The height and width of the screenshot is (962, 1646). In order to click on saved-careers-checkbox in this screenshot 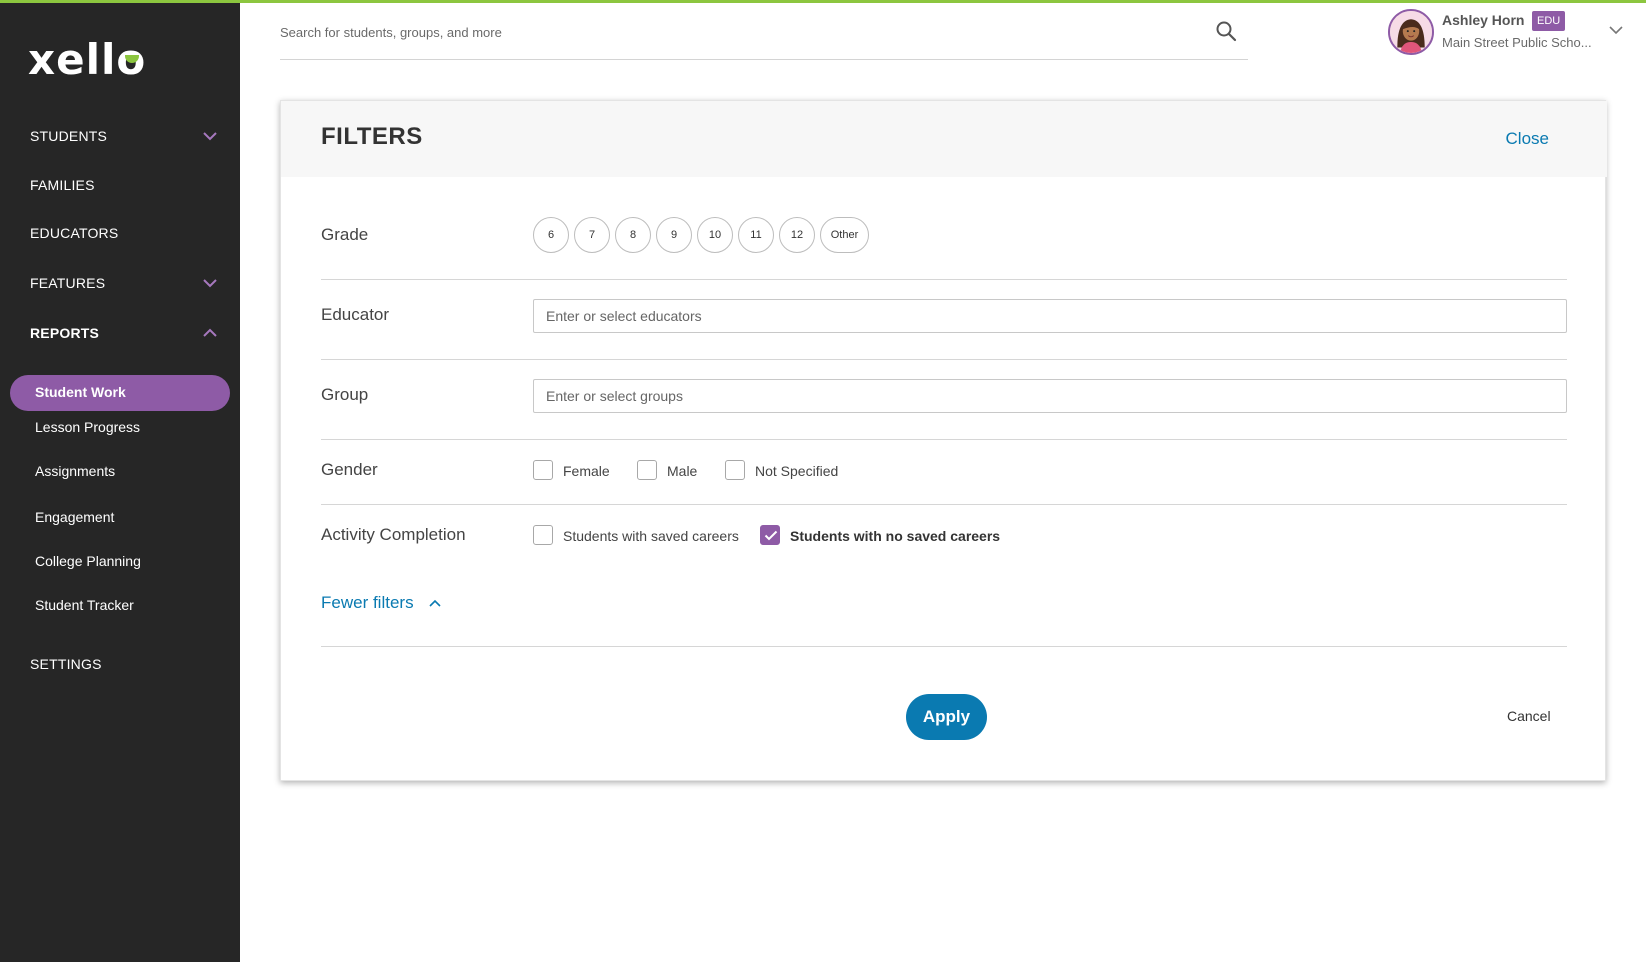, I will do `click(543, 535)`.